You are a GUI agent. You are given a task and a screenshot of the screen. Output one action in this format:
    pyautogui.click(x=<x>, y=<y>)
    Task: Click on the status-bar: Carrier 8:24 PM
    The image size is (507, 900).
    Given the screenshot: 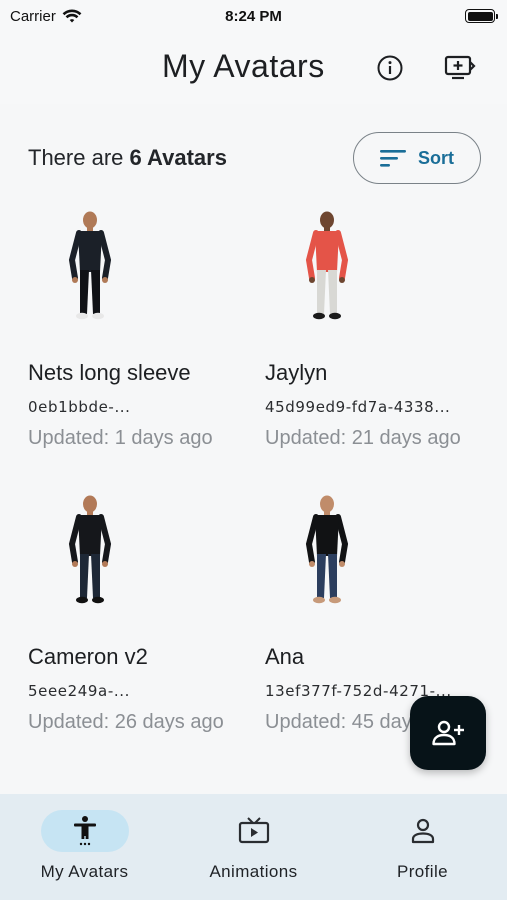 What is the action you would take?
    pyautogui.click(x=253, y=16)
    